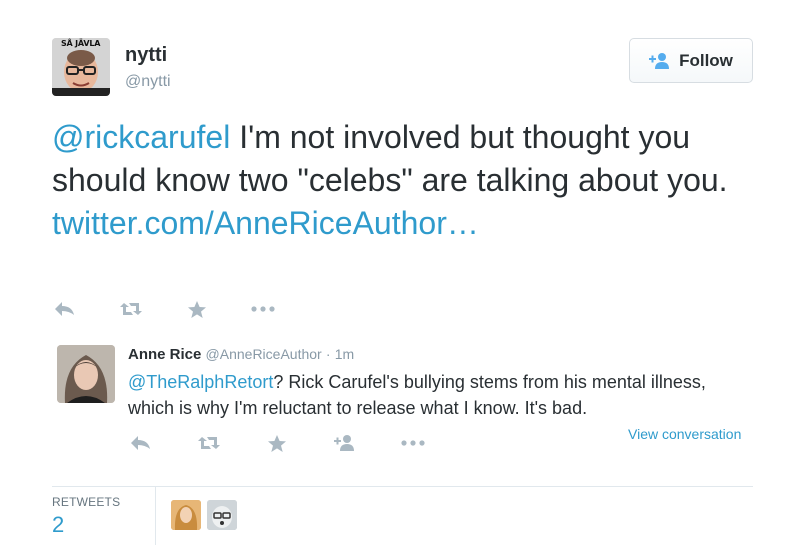 This screenshot has width=803, height=545. I want to click on author-handle: @nytti, so click(148, 82).